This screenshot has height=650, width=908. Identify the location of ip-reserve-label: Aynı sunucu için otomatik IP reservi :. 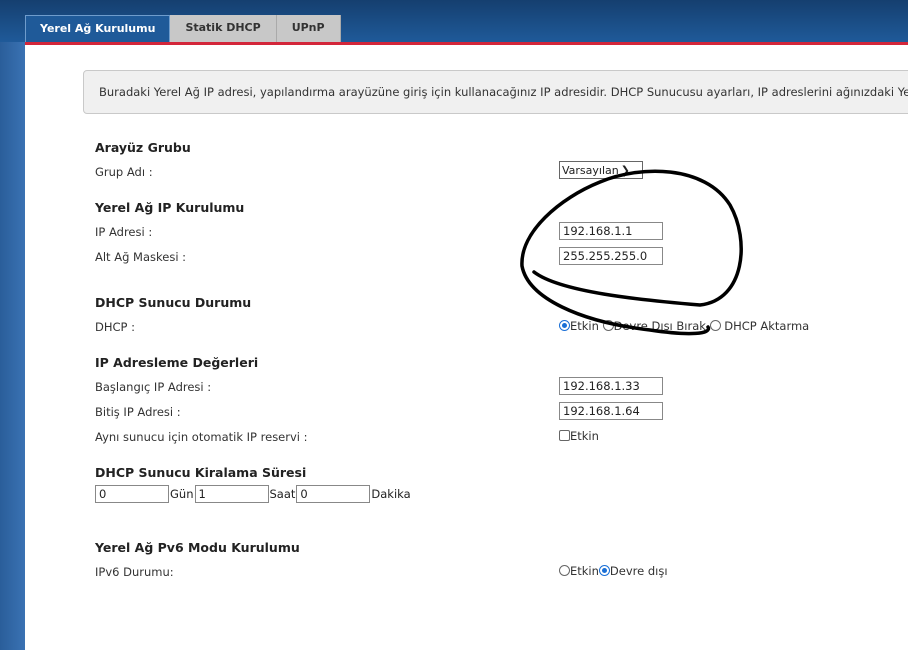
(201, 437).